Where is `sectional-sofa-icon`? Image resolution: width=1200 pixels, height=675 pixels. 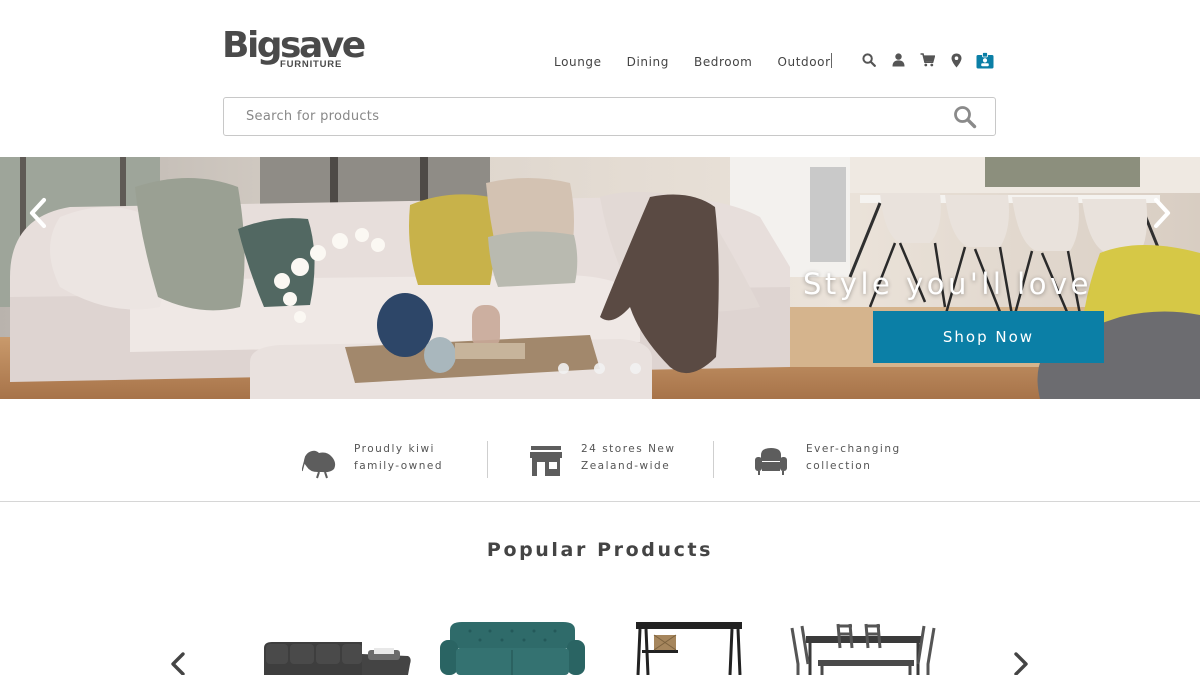
sectional-sofa-icon is located at coordinates (337, 658).